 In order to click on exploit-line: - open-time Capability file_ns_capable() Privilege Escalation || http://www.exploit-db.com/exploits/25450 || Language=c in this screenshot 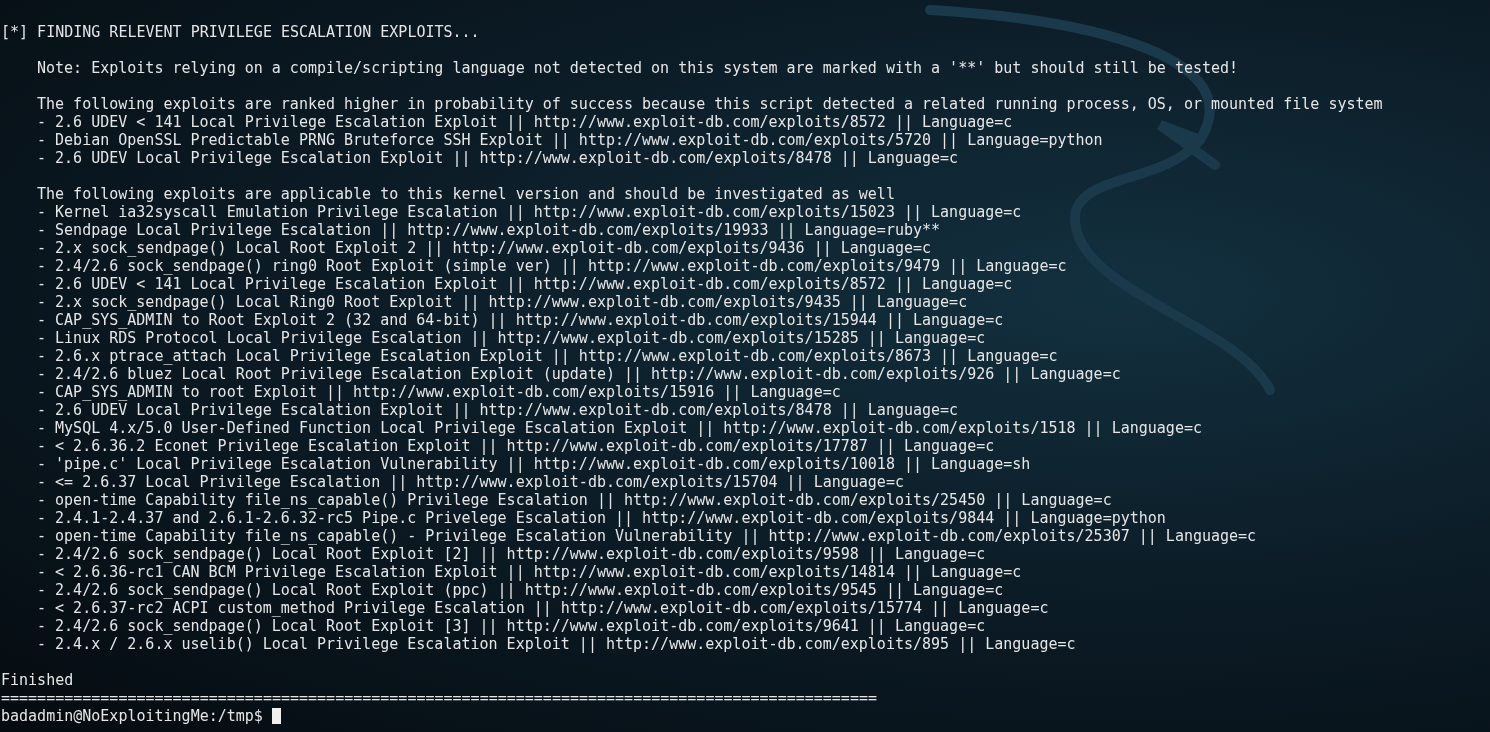, I will do `click(574, 500)`.